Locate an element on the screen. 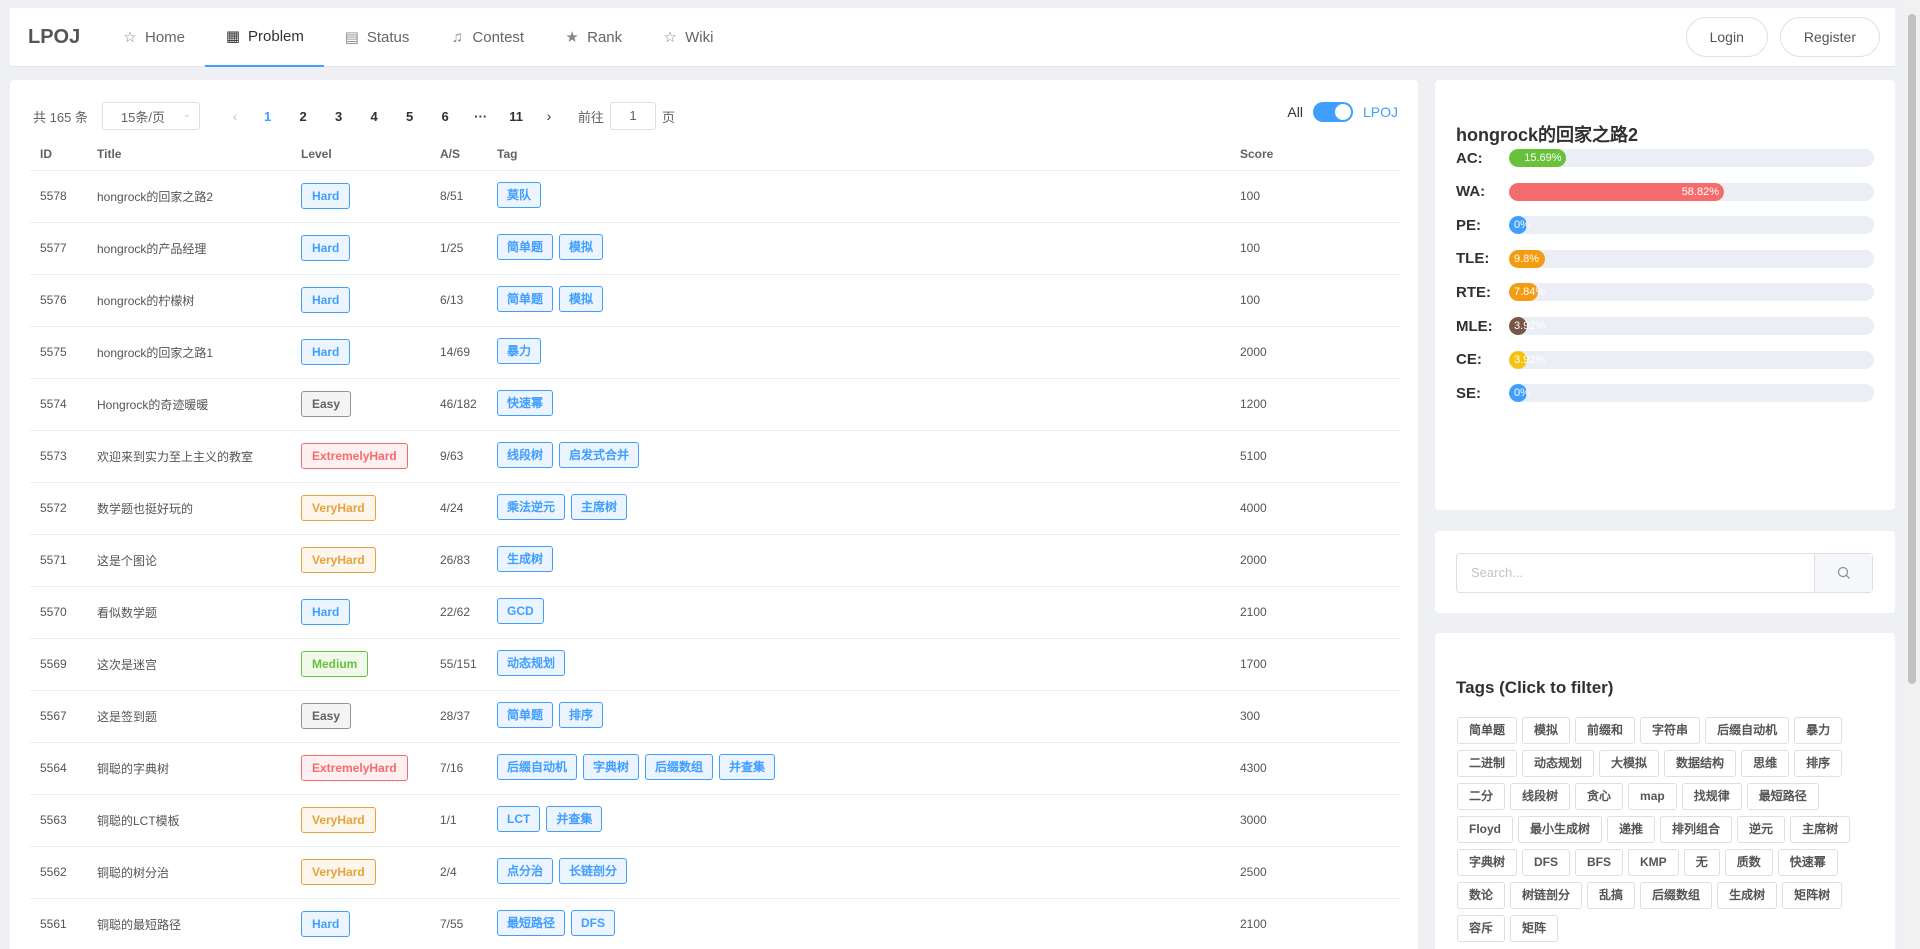 The image size is (1920, 949). problem-tag: 动态规划 is located at coordinates (531, 662).